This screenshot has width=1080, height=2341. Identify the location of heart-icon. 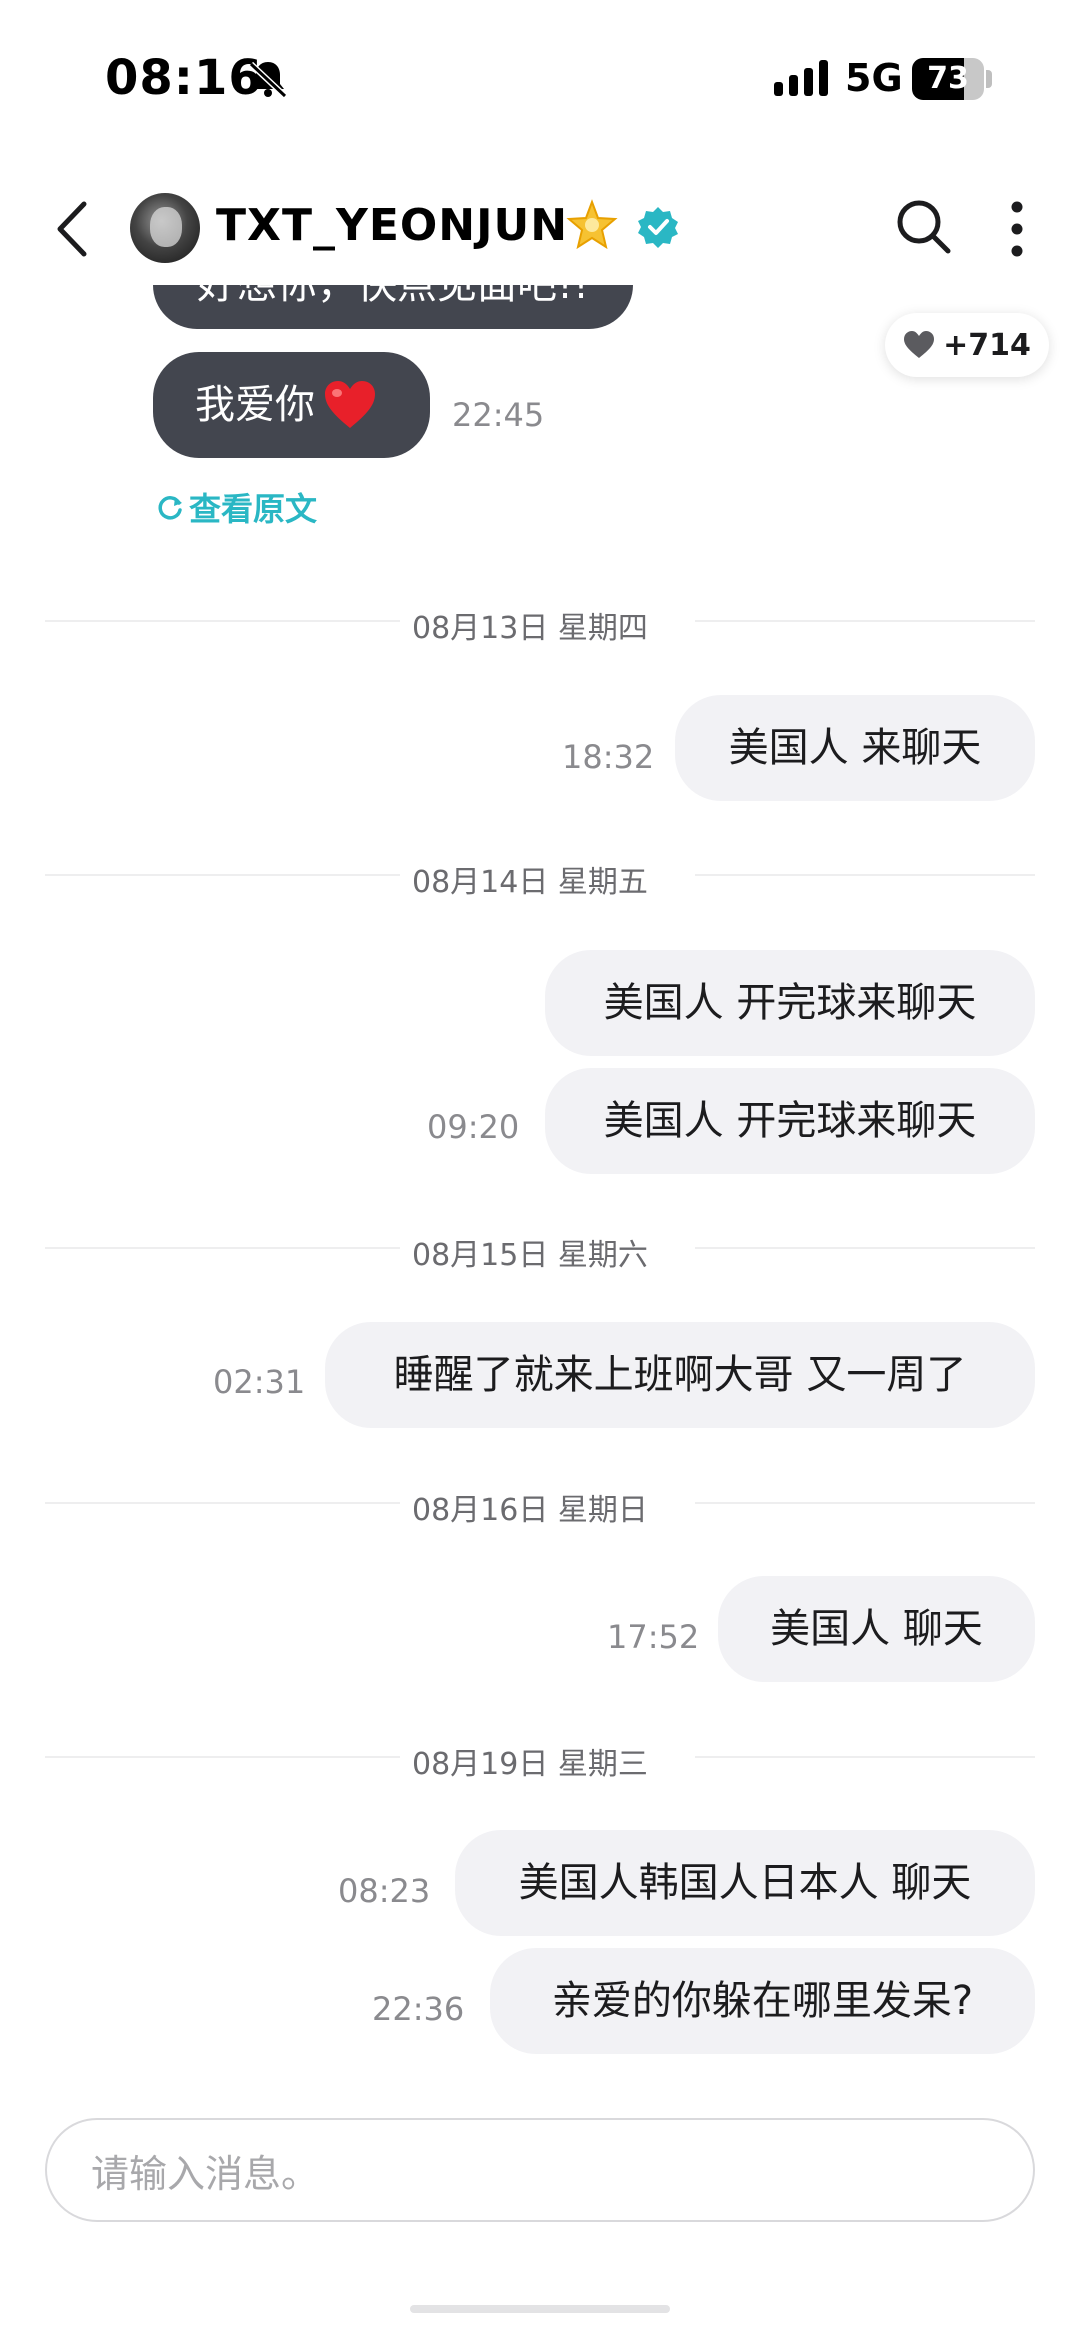
(919, 344).